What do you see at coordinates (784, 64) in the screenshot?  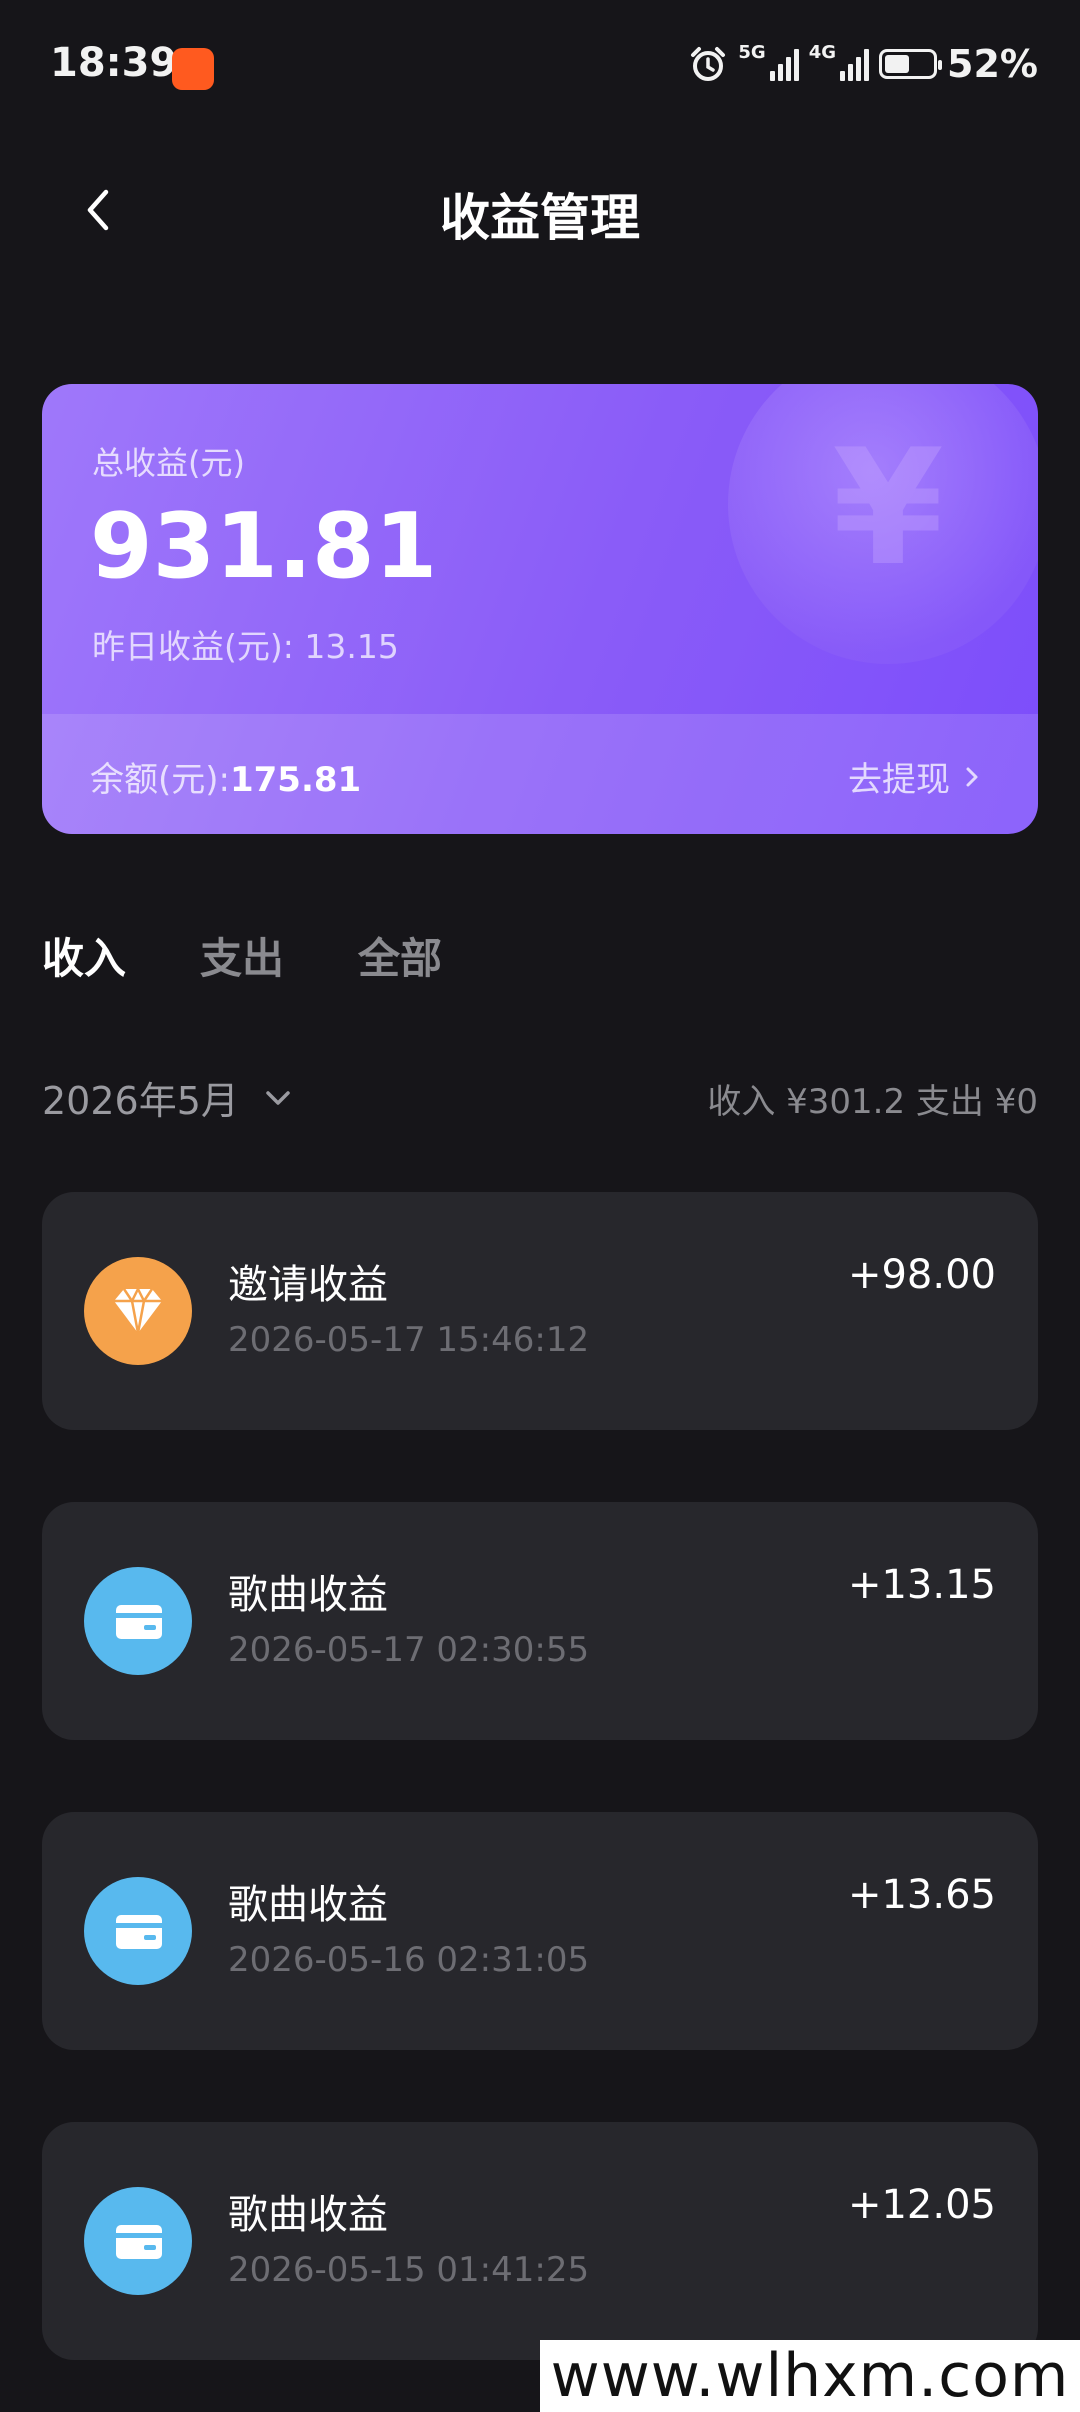 I see `signal-strength-1-icon` at bounding box center [784, 64].